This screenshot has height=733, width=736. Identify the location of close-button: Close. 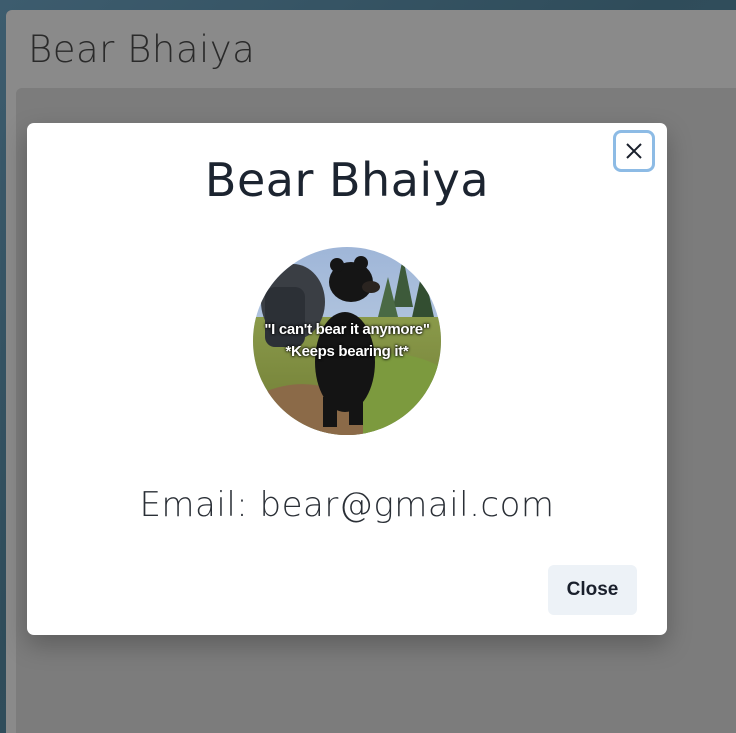
(592, 590).